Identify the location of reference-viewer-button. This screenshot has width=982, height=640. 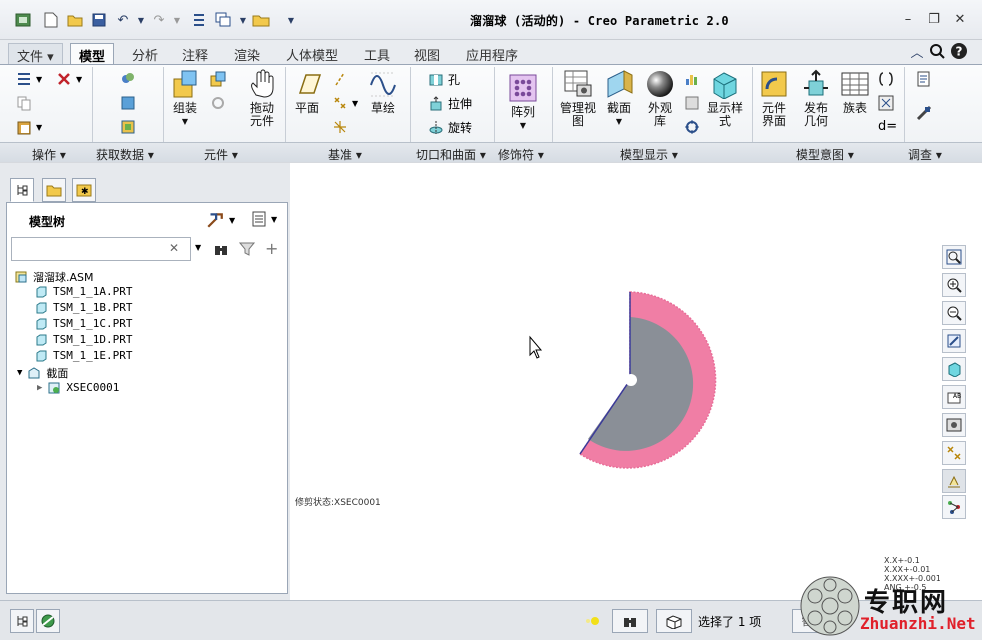
(926, 113).